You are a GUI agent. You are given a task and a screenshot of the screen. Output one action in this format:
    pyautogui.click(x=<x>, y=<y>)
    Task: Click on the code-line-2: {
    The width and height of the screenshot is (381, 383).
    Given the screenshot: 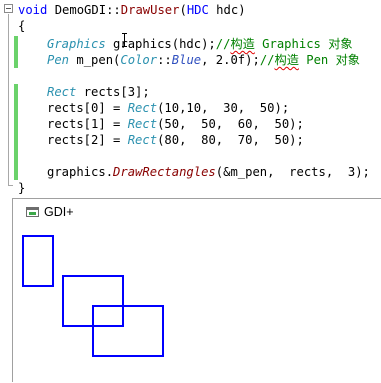 What is the action you would take?
    pyautogui.click(x=22, y=26)
    